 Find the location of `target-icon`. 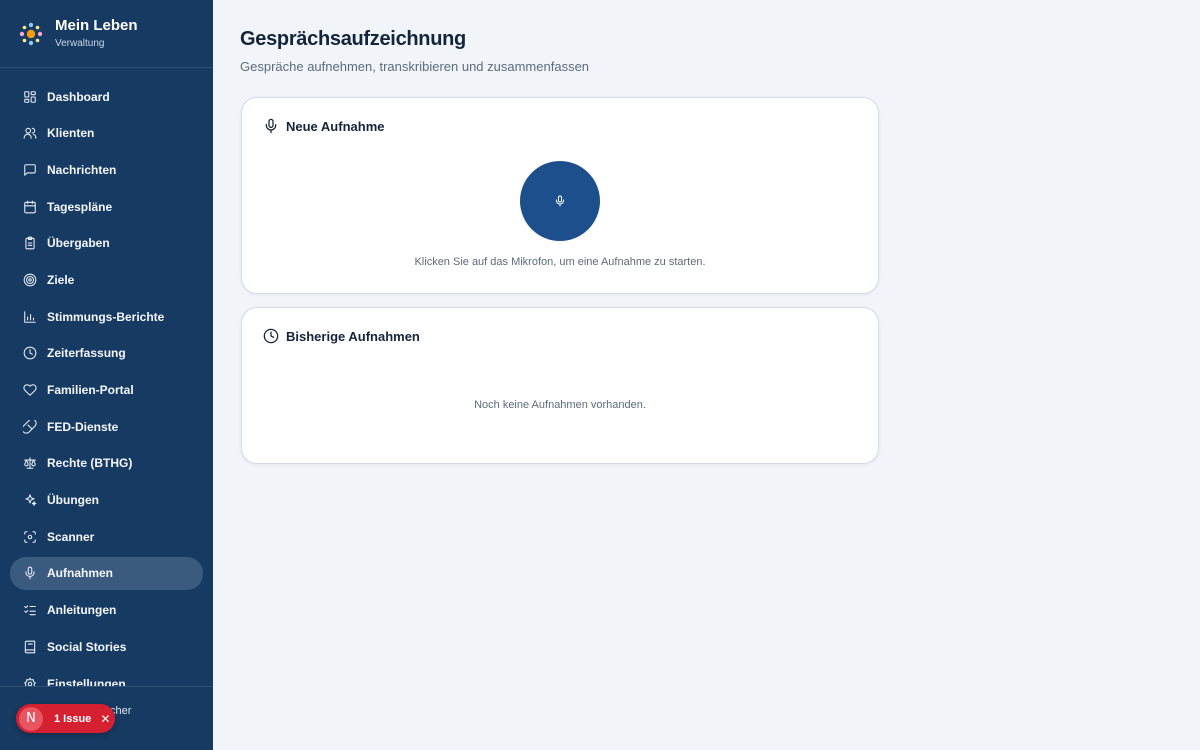

target-icon is located at coordinates (30, 280).